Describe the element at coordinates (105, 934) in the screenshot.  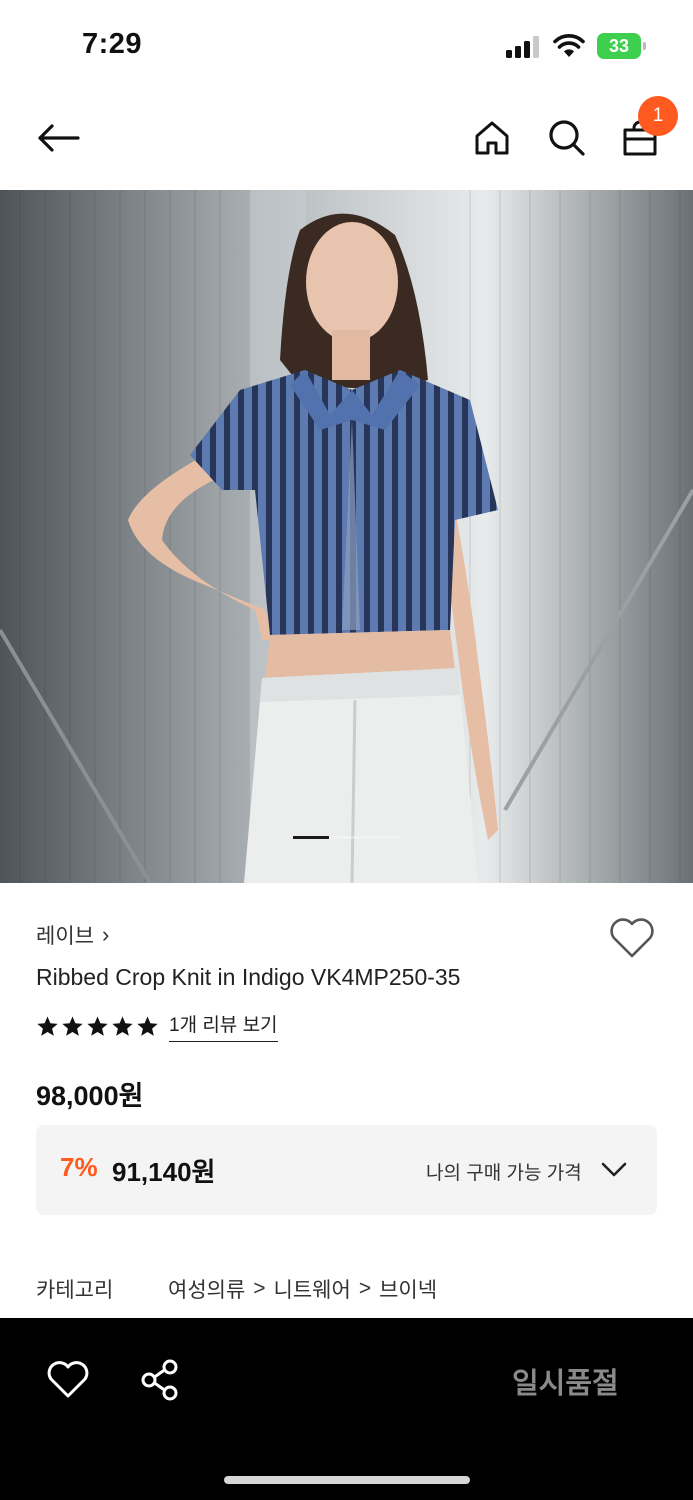
I see `chevron-right-icon: ›` at that location.